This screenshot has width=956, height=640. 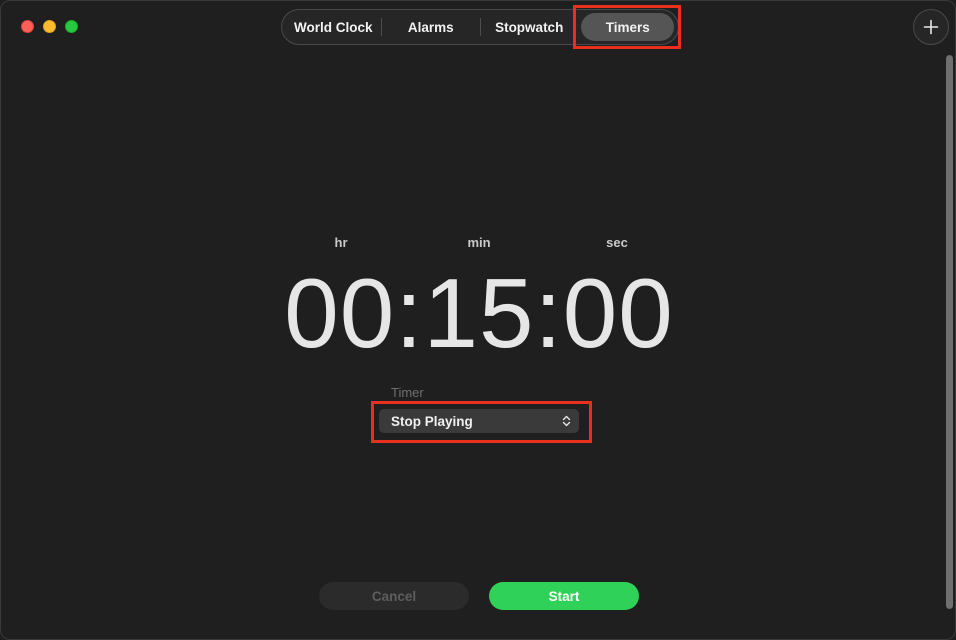 I want to click on zoom-button, so click(x=71, y=26).